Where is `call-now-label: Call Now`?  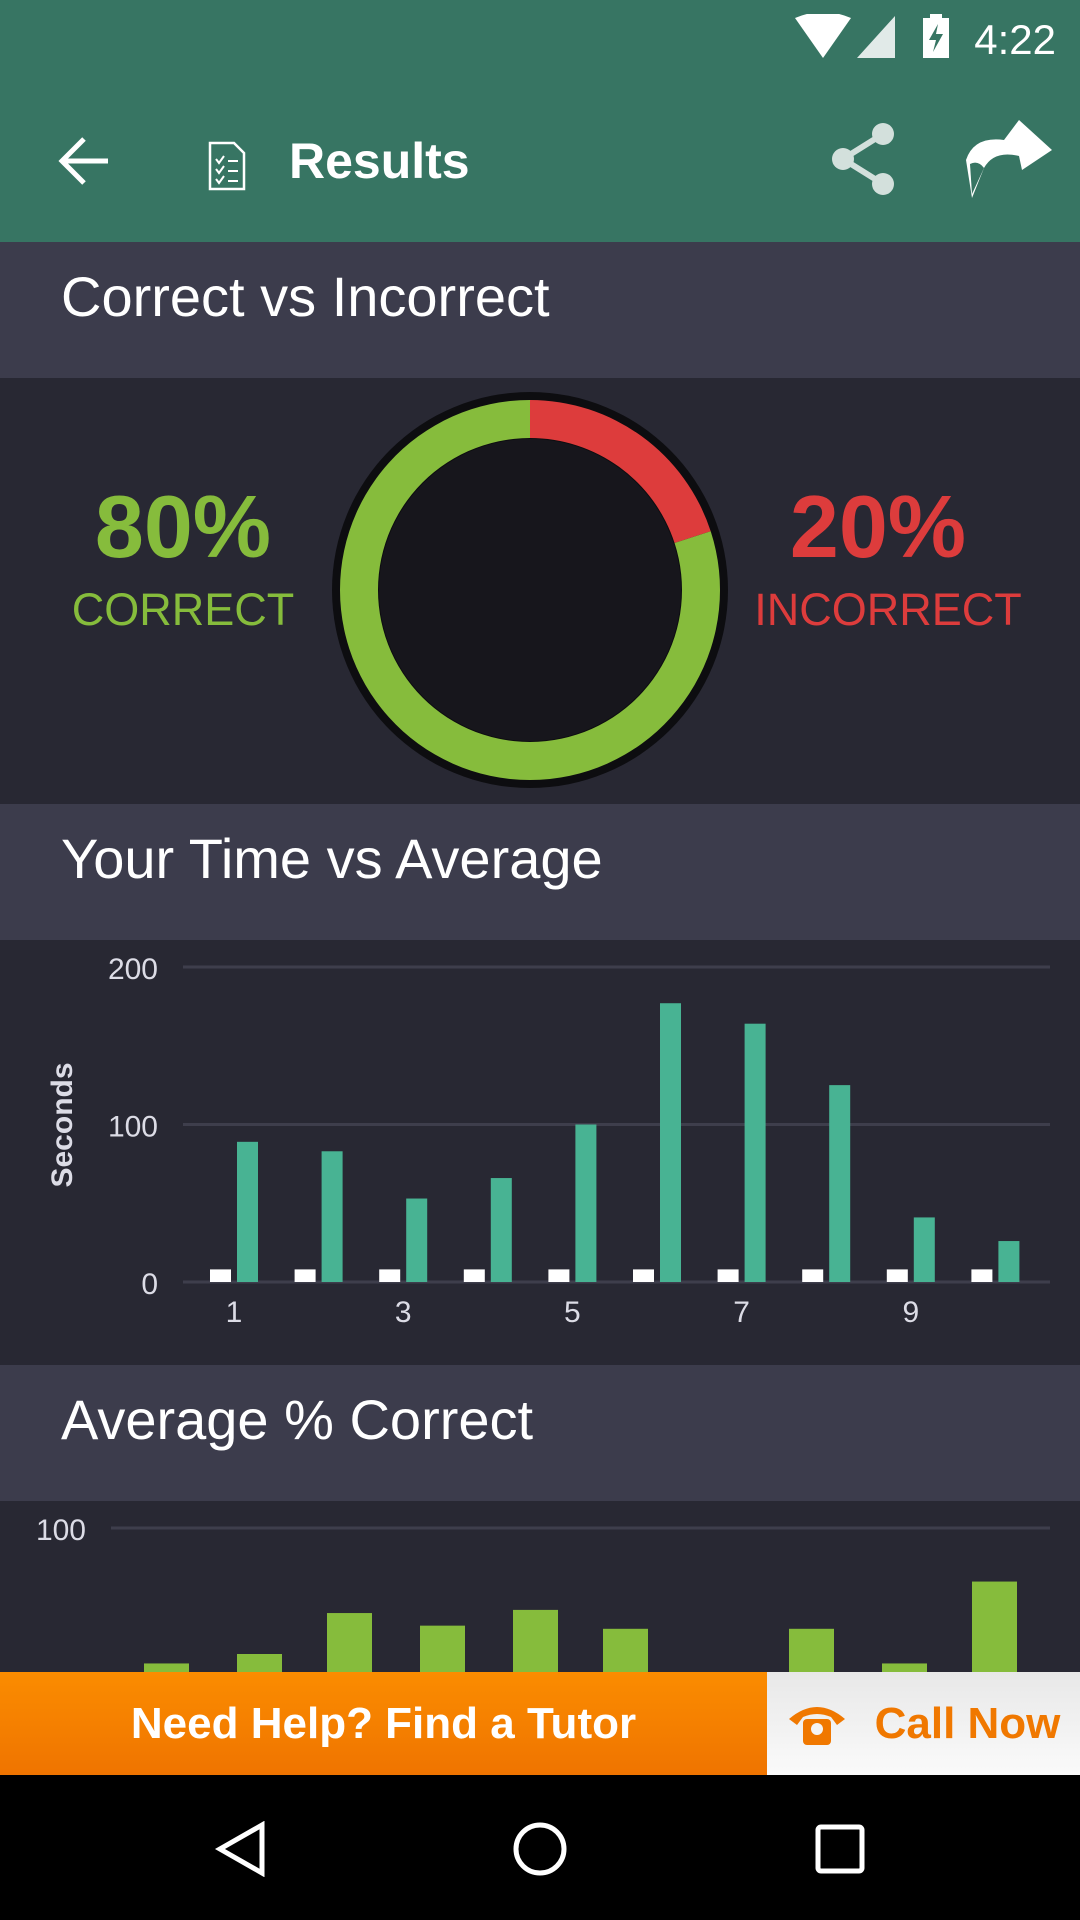
call-now-label: Call Now is located at coordinates (967, 1723).